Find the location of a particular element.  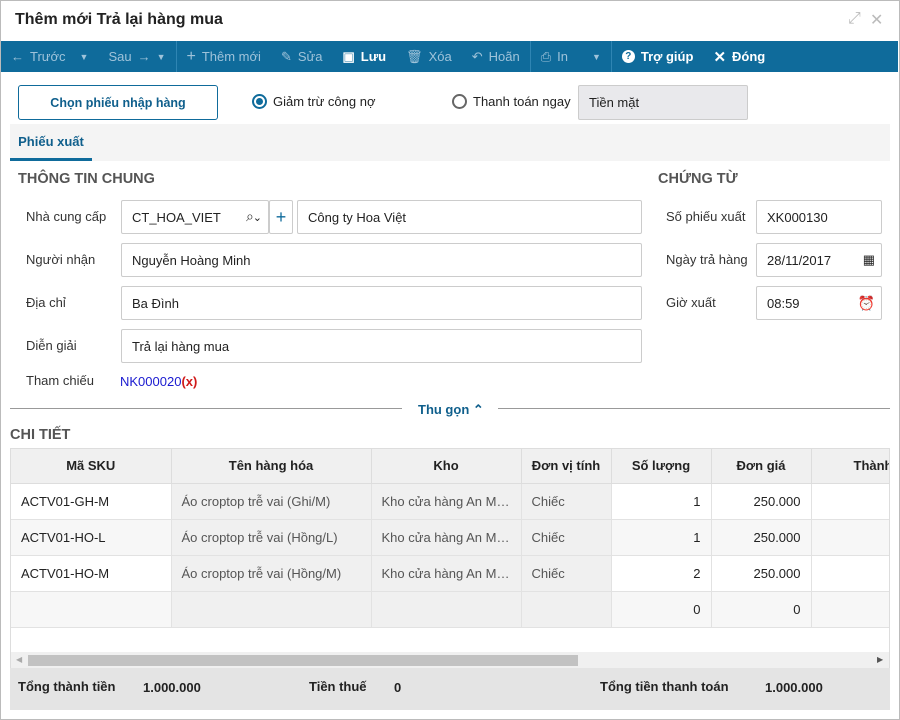

chevron-down-icon: ⌄ is located at coordinates (257, 217).